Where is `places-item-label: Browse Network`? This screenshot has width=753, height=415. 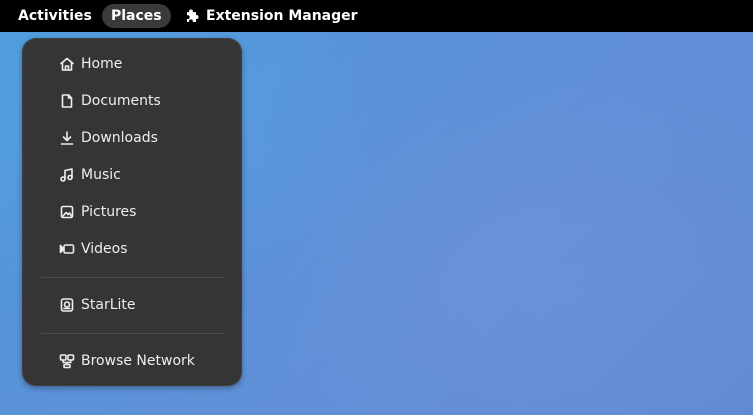
places-item-label: Browse Network is located at coordinates (138, 361).